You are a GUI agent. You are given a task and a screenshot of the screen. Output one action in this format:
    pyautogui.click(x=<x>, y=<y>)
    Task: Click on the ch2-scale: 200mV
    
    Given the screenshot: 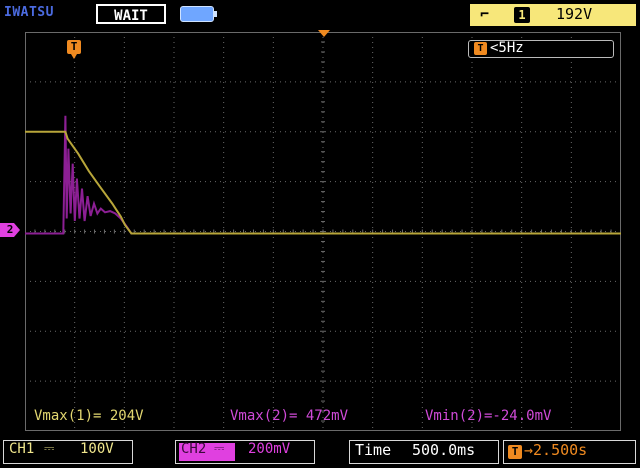 What is the action you would take?
    pyautogui.click(x=269, y=449)
    